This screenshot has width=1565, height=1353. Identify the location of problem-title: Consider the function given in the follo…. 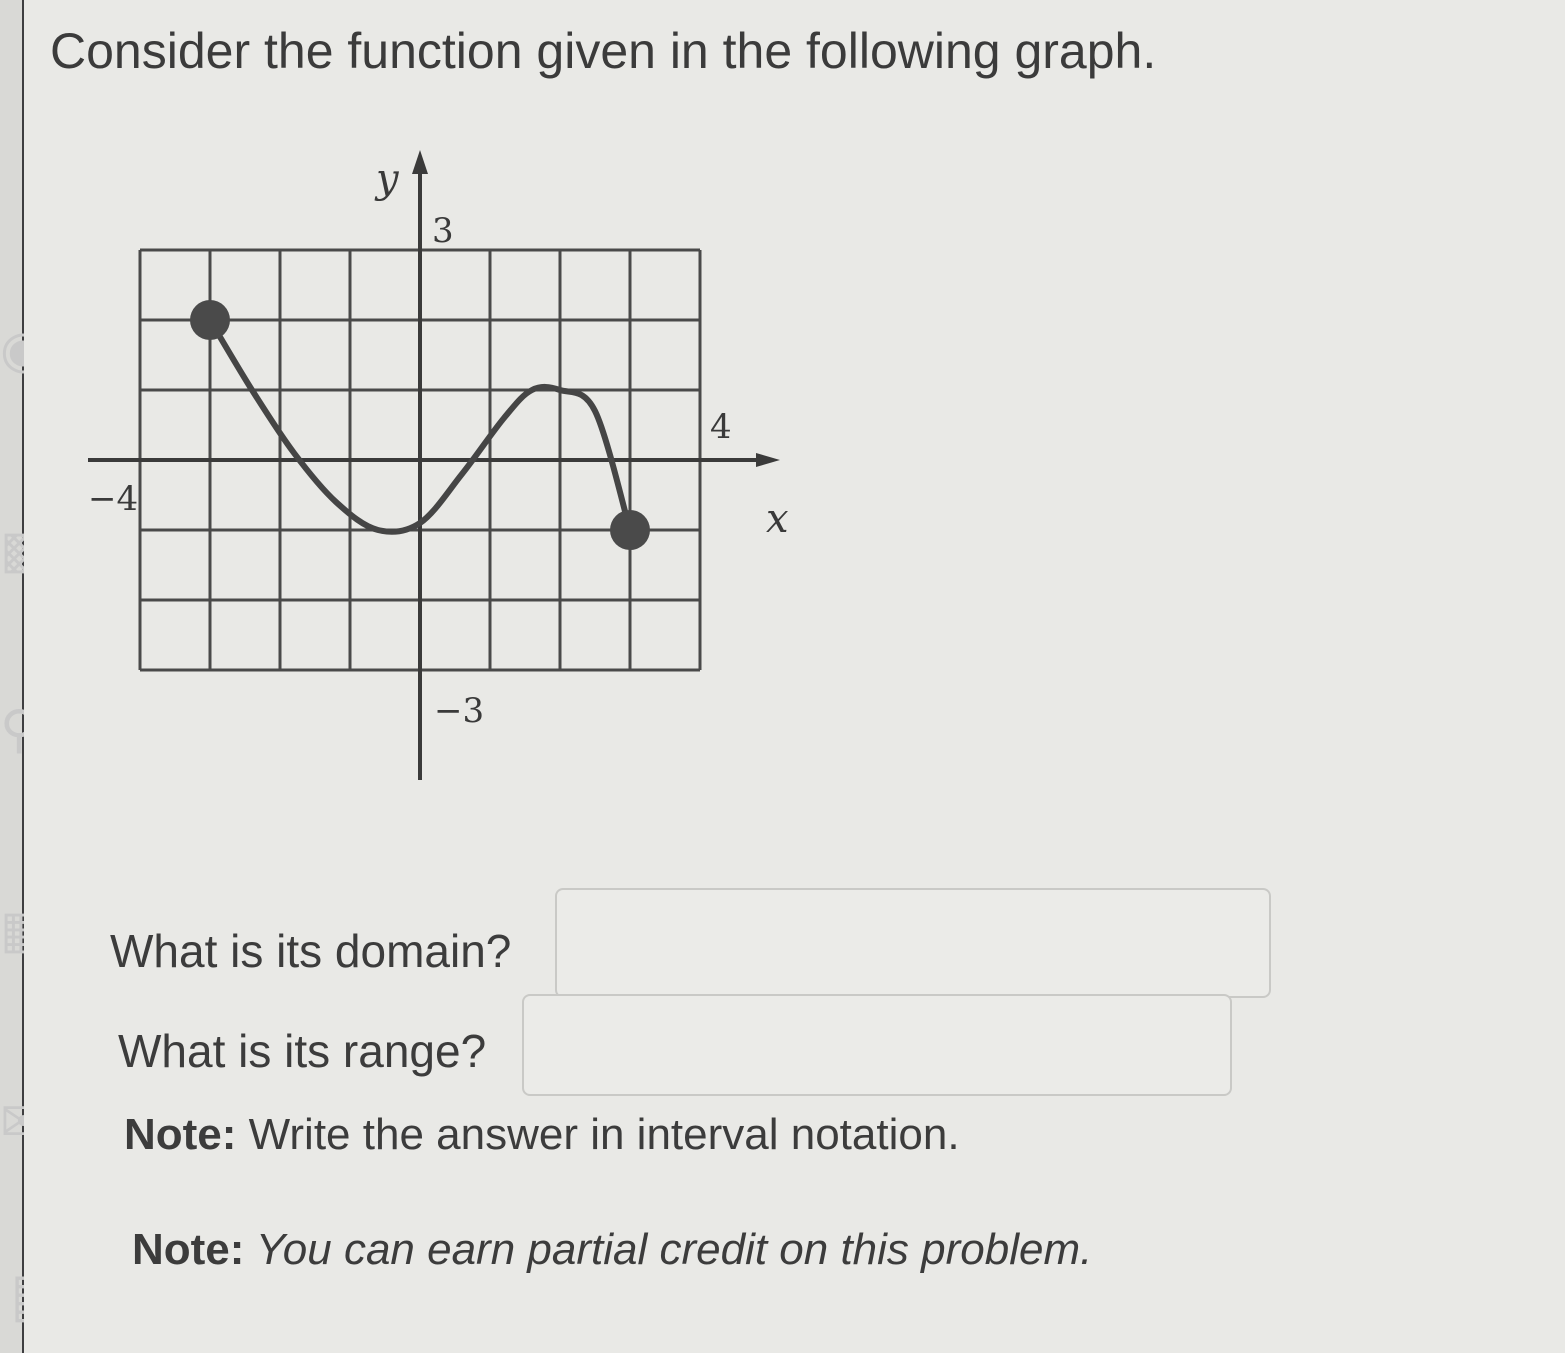
(603, 51).